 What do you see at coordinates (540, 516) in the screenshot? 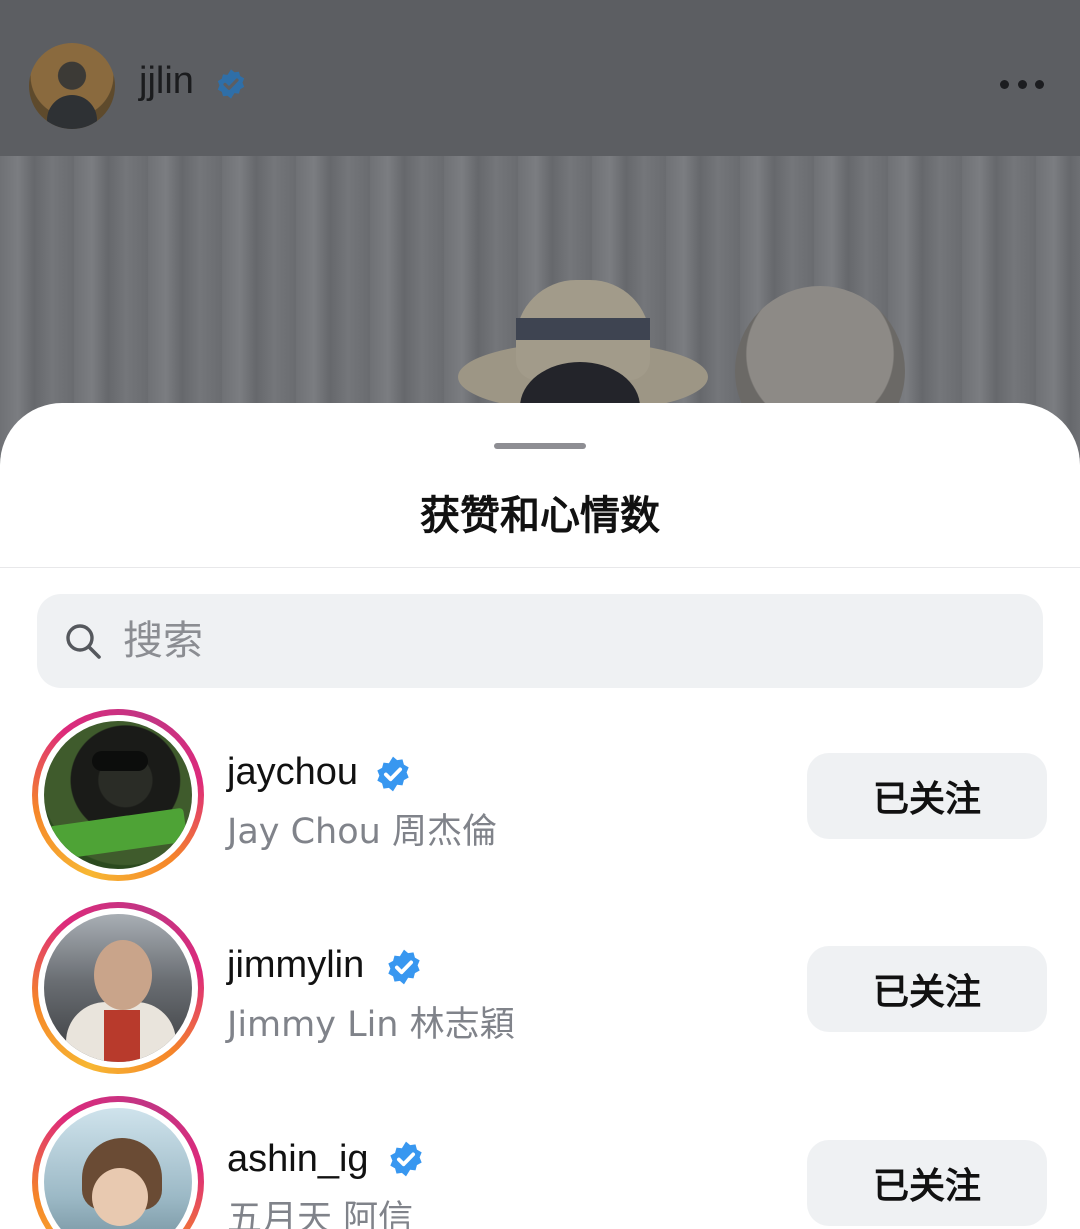
I see `sheet-title: 获赞和心情数` at bounding box center [540, 516].